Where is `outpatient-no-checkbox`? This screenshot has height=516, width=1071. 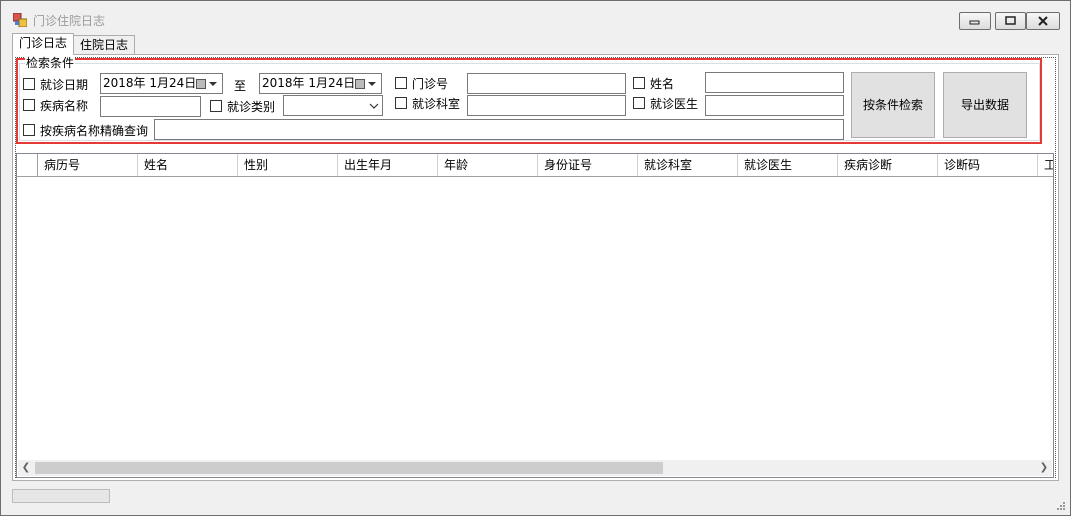
outpatient-no-checkbox is located at coordinates (401, 83).